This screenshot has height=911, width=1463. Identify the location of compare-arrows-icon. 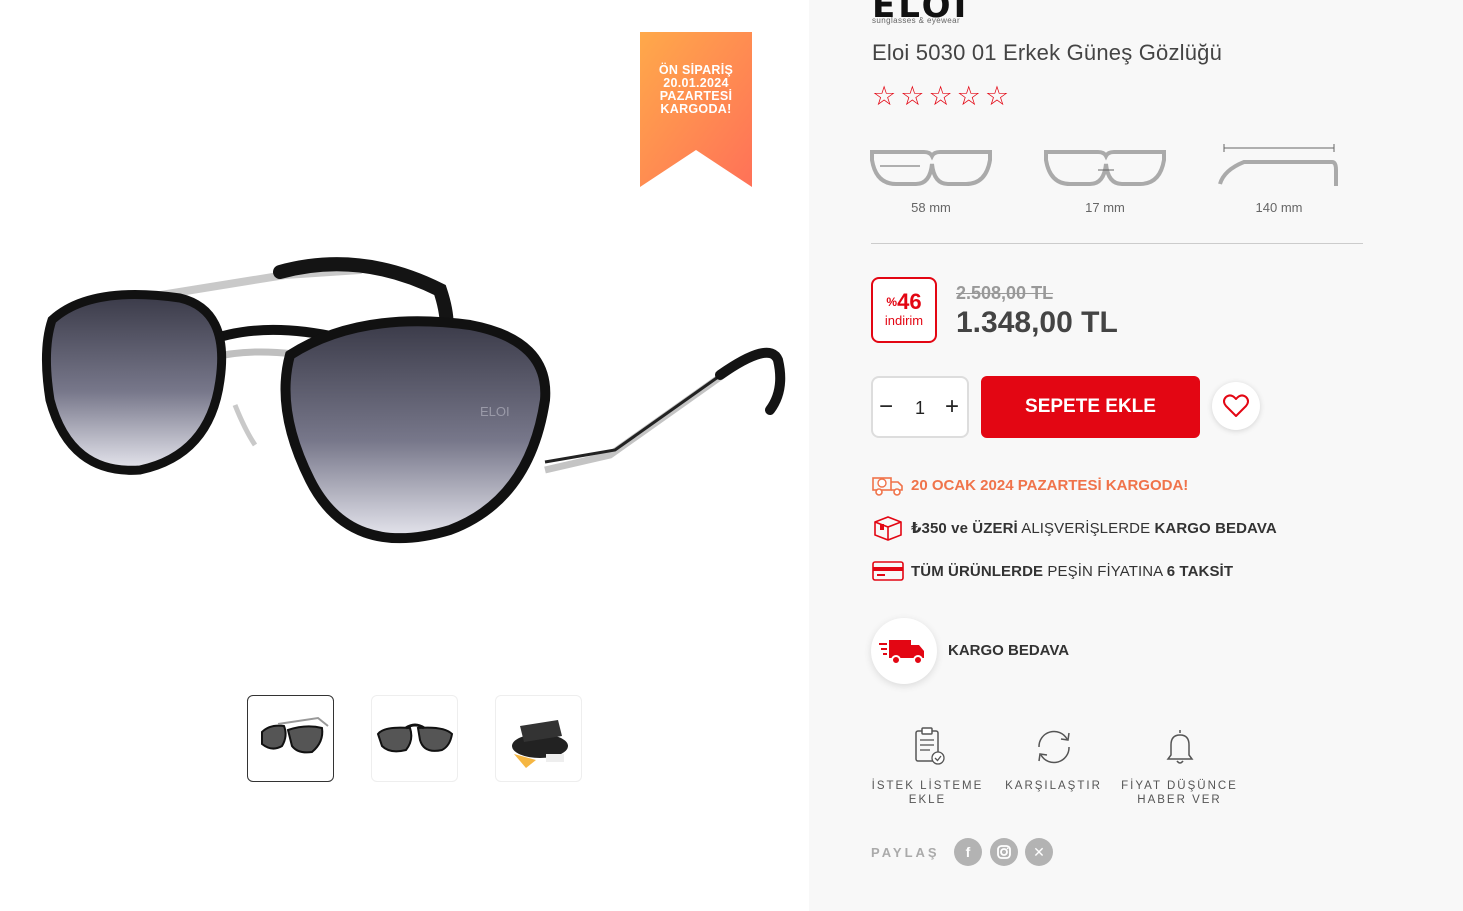
(1053, 747).